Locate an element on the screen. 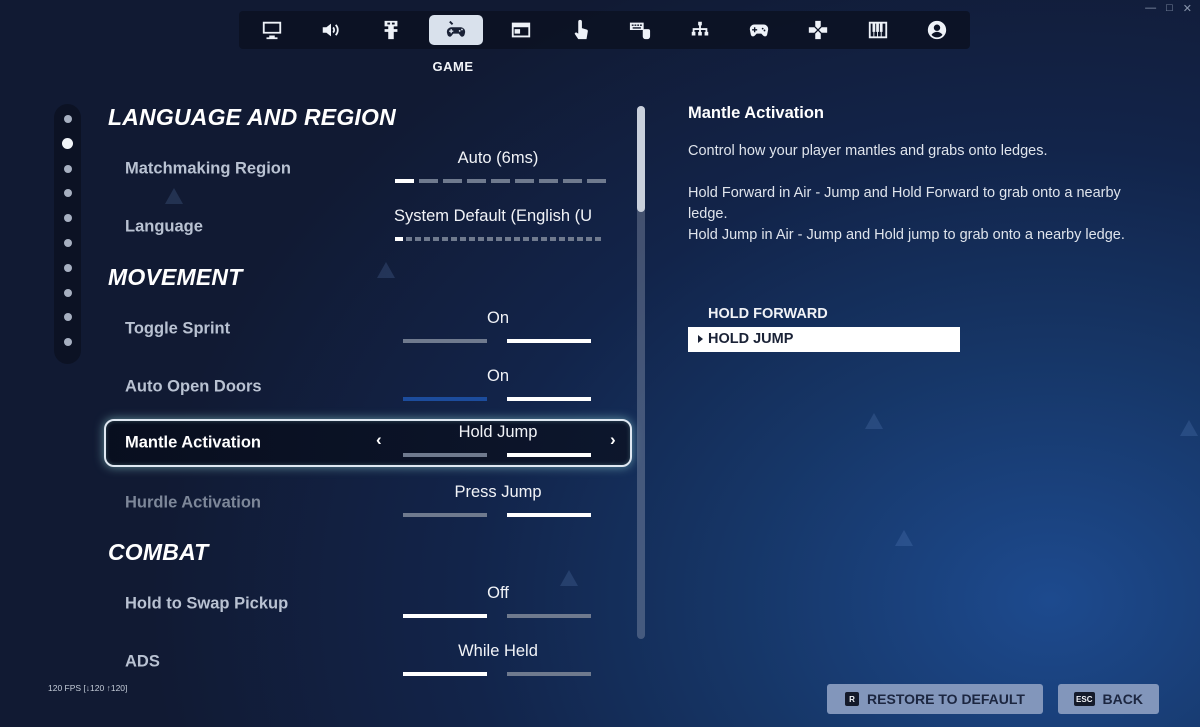 This screenshot has width=1200, height=727. tab-account is located at coordinates (937, 30).